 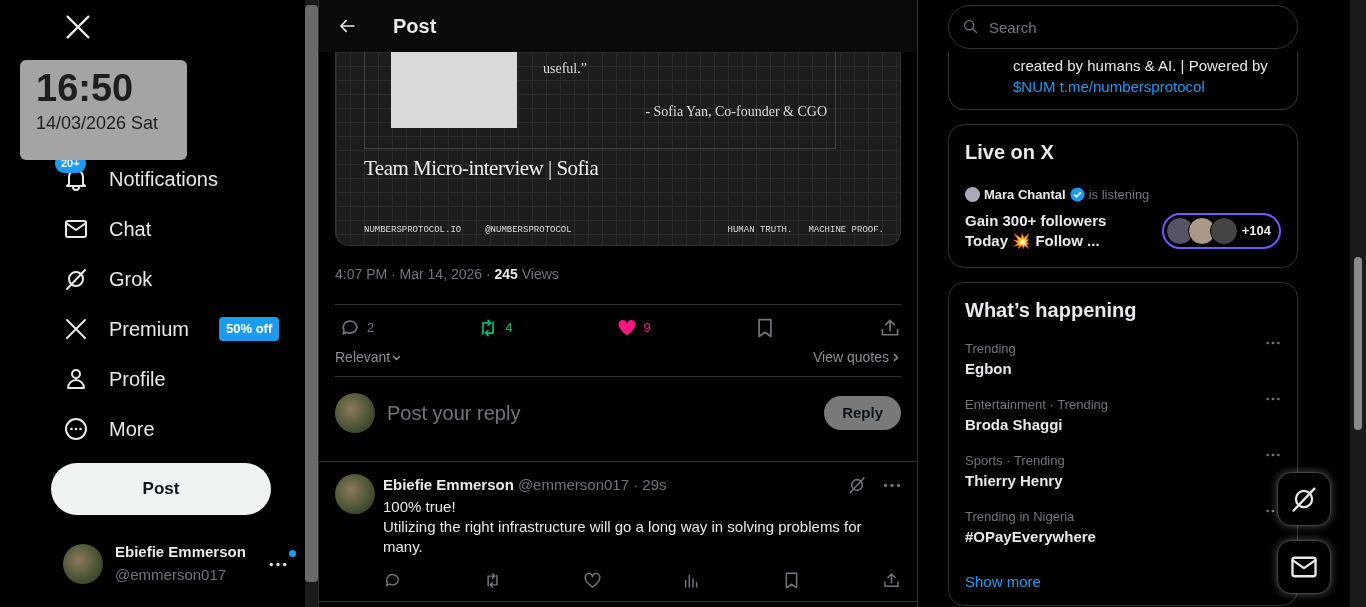 What do you see at coordinates (1030, 537) in the screenshot?
I see `trend-name: #OPayEverywhere` at bounding box center [1030, 537].